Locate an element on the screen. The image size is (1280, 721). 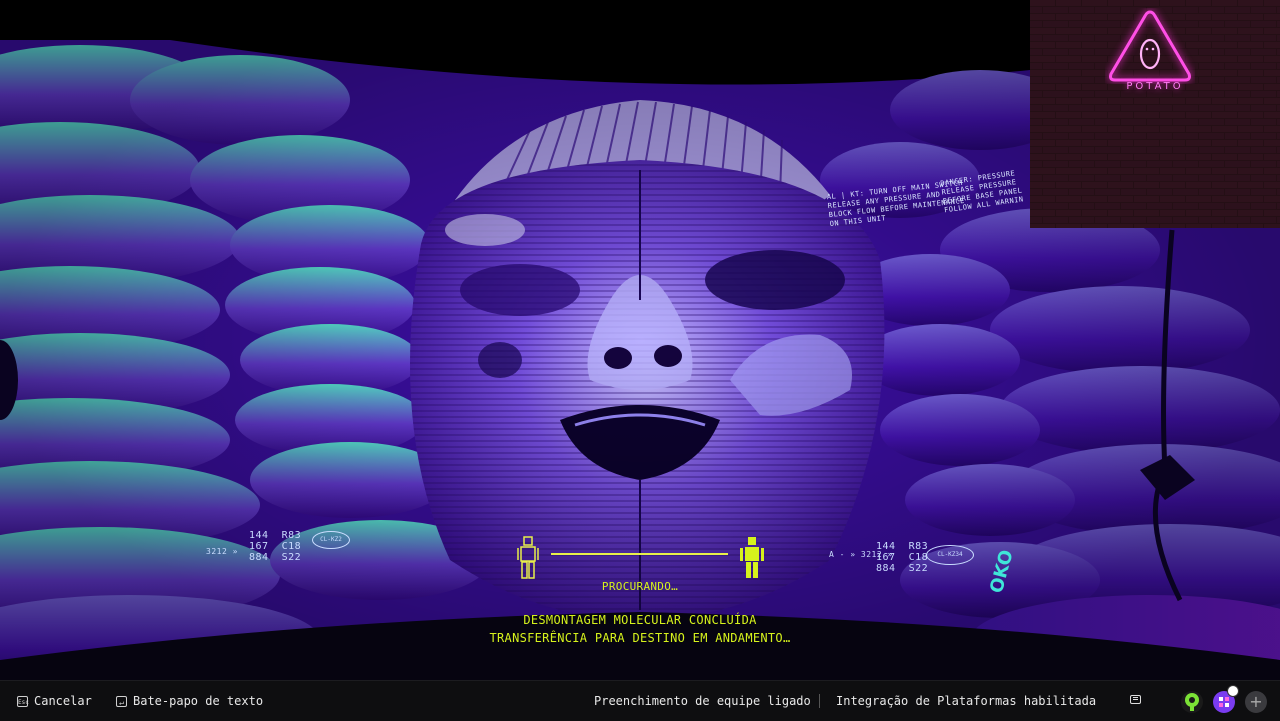
divider is located at coordinates (819, 701).